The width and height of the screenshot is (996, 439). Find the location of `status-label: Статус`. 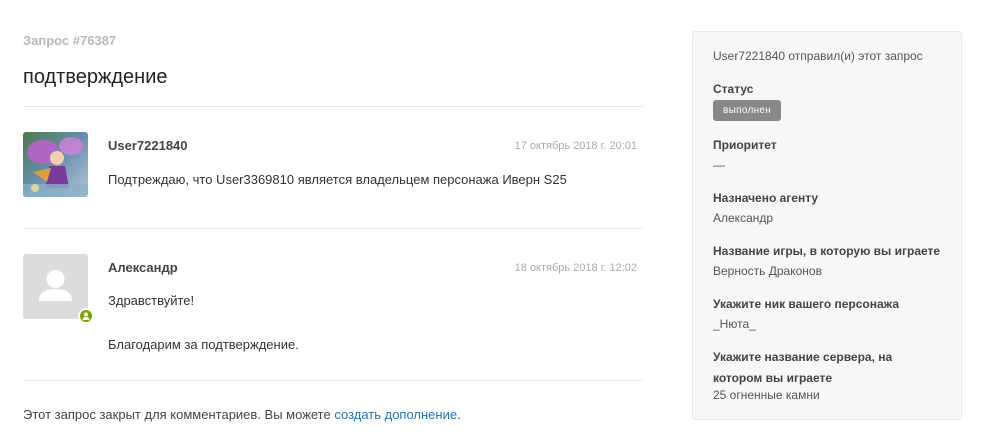

status-label: Статус is located at coordinates (733, 89).